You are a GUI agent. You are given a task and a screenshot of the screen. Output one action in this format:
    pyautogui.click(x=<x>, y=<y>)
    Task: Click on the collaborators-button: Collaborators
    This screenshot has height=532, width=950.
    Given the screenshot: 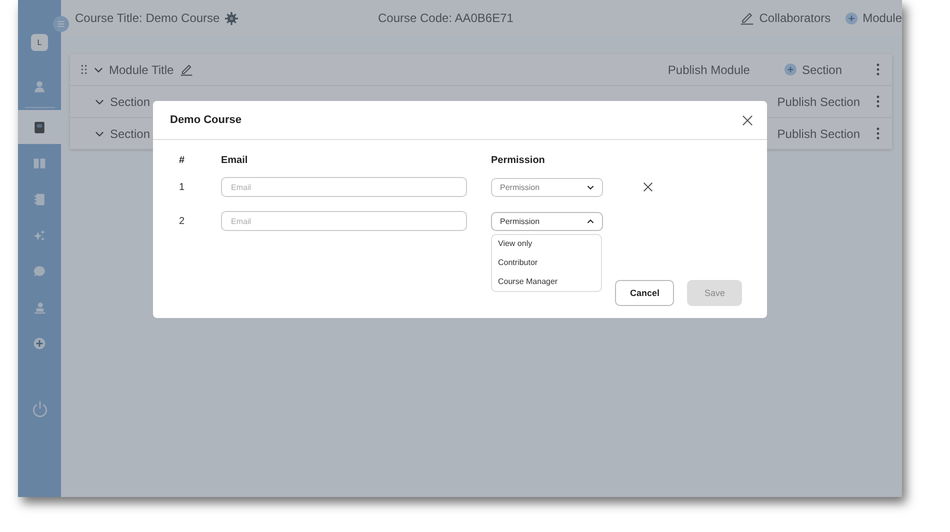 What is the action you would take?
    pyautogui.click(x=785, y=18)
    